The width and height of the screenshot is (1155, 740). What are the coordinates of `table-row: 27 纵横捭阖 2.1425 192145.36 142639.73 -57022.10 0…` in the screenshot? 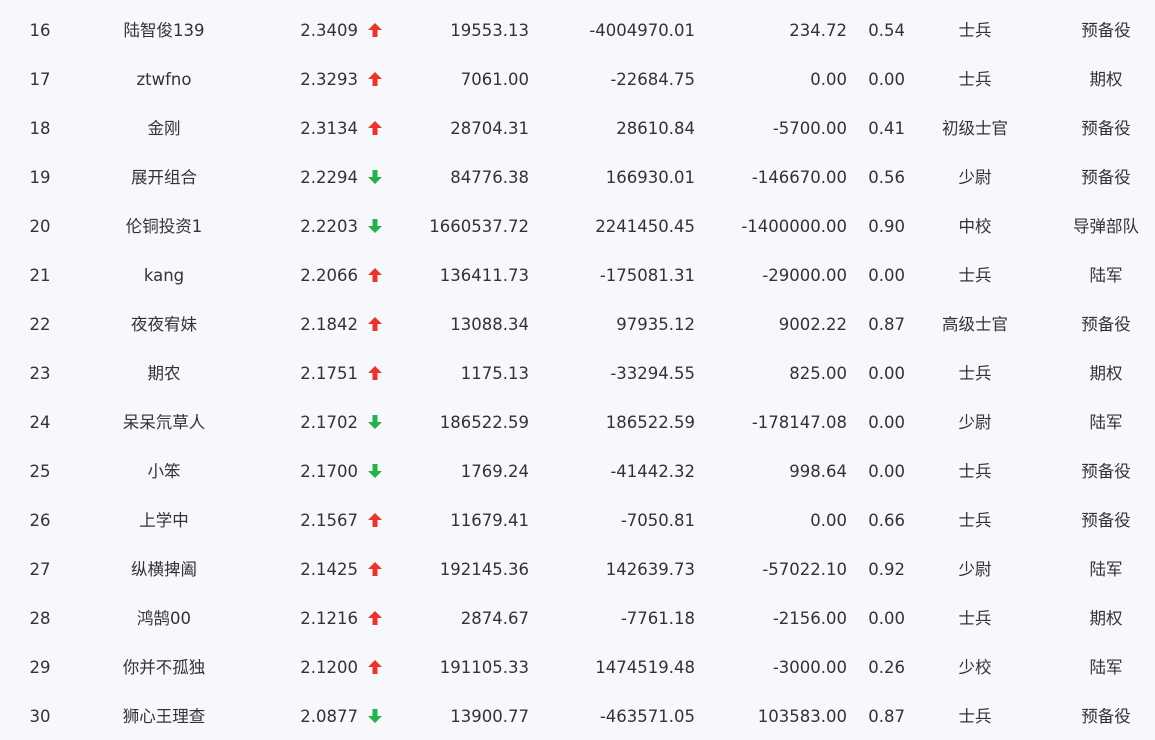 It's located at (577, 569).